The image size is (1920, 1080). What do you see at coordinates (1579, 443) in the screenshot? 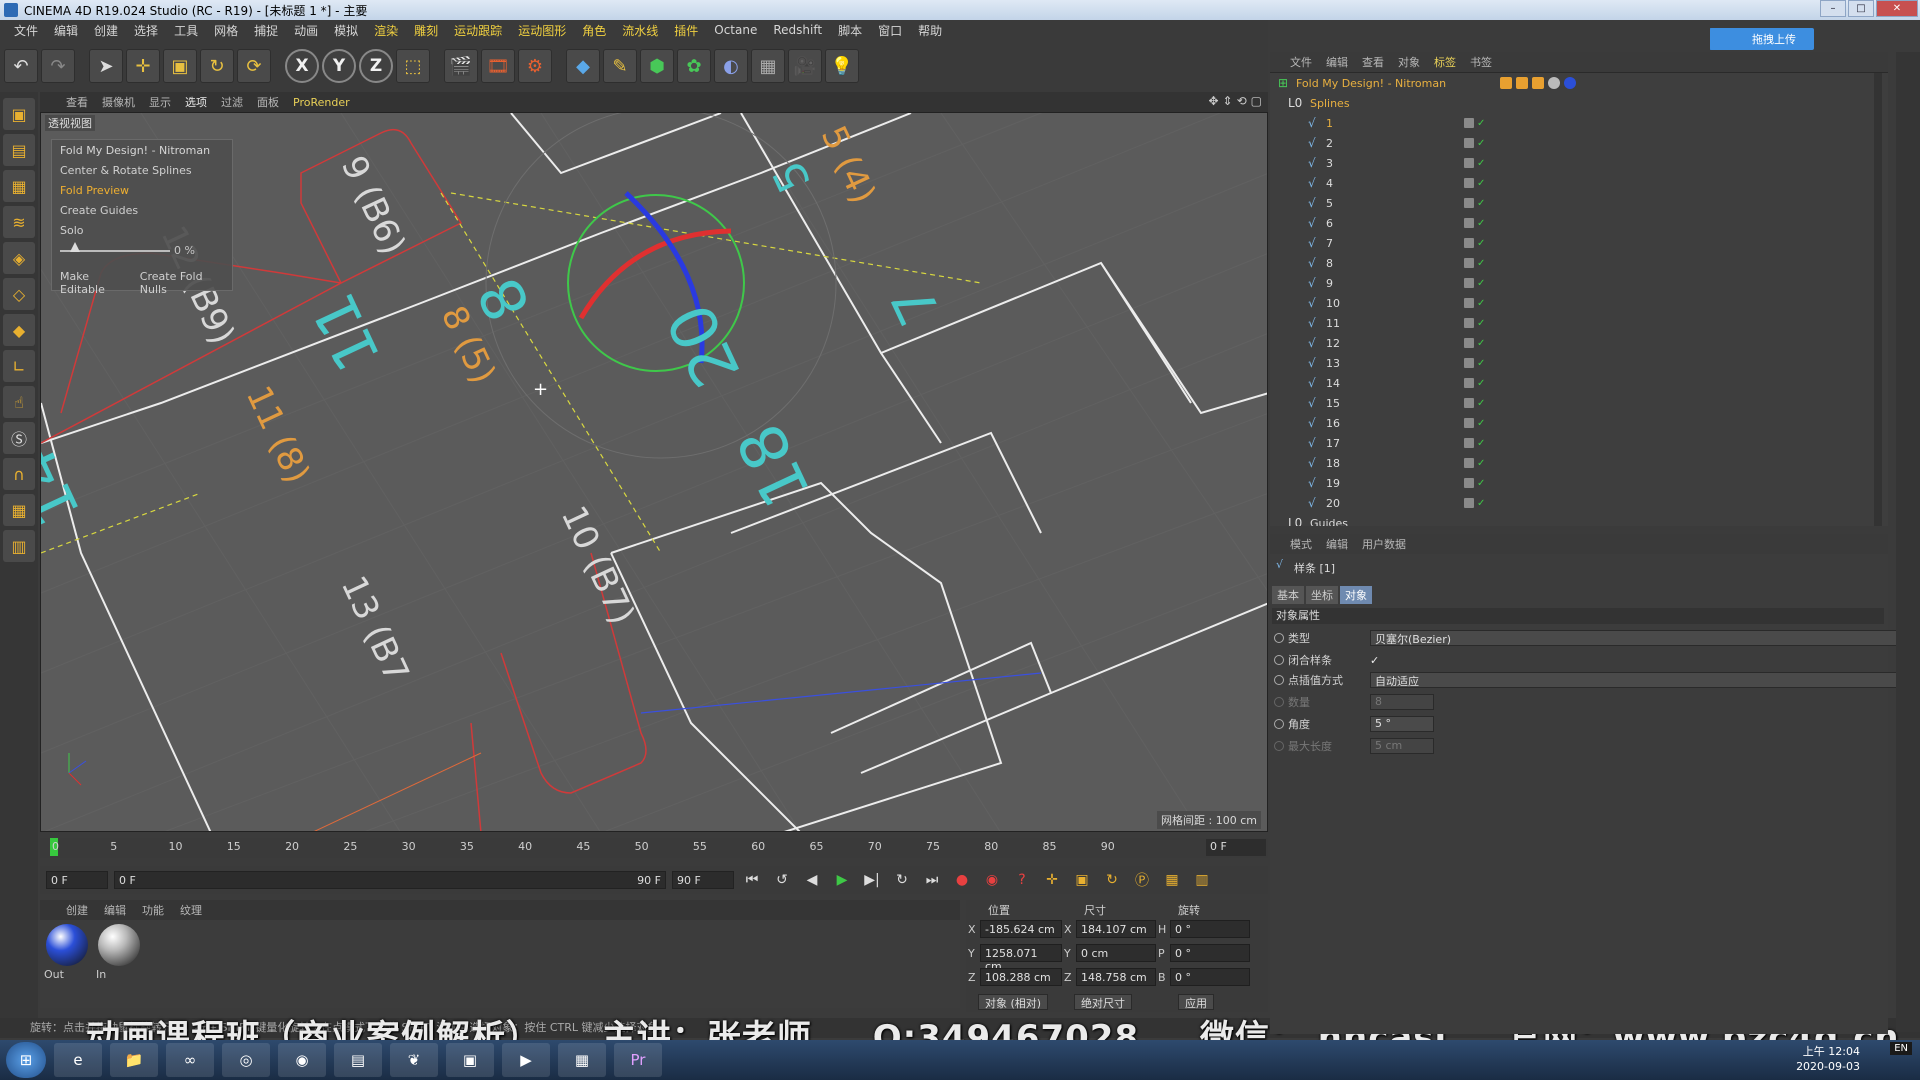
I see `spline-row: √ 17 ✓` at bounding box center [1579, 443].